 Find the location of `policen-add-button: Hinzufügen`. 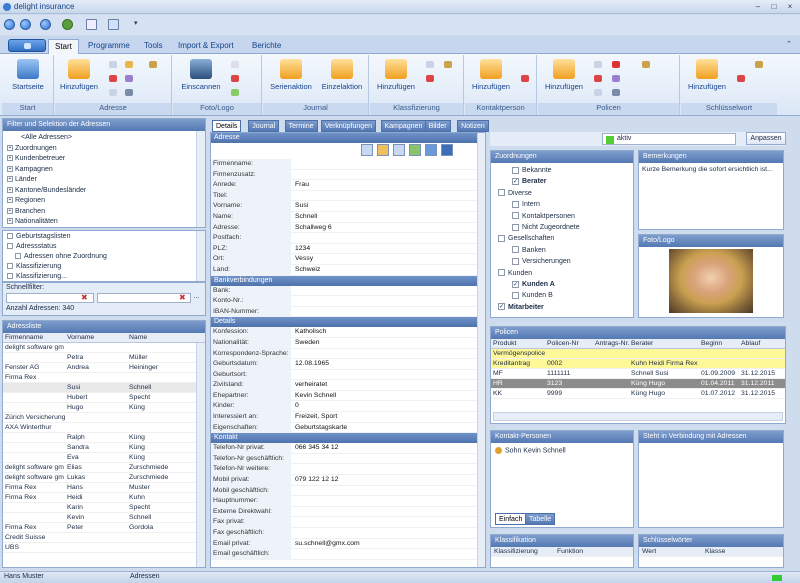

policen-add-button: Hinzufügen is located at coordinates (564, 75).